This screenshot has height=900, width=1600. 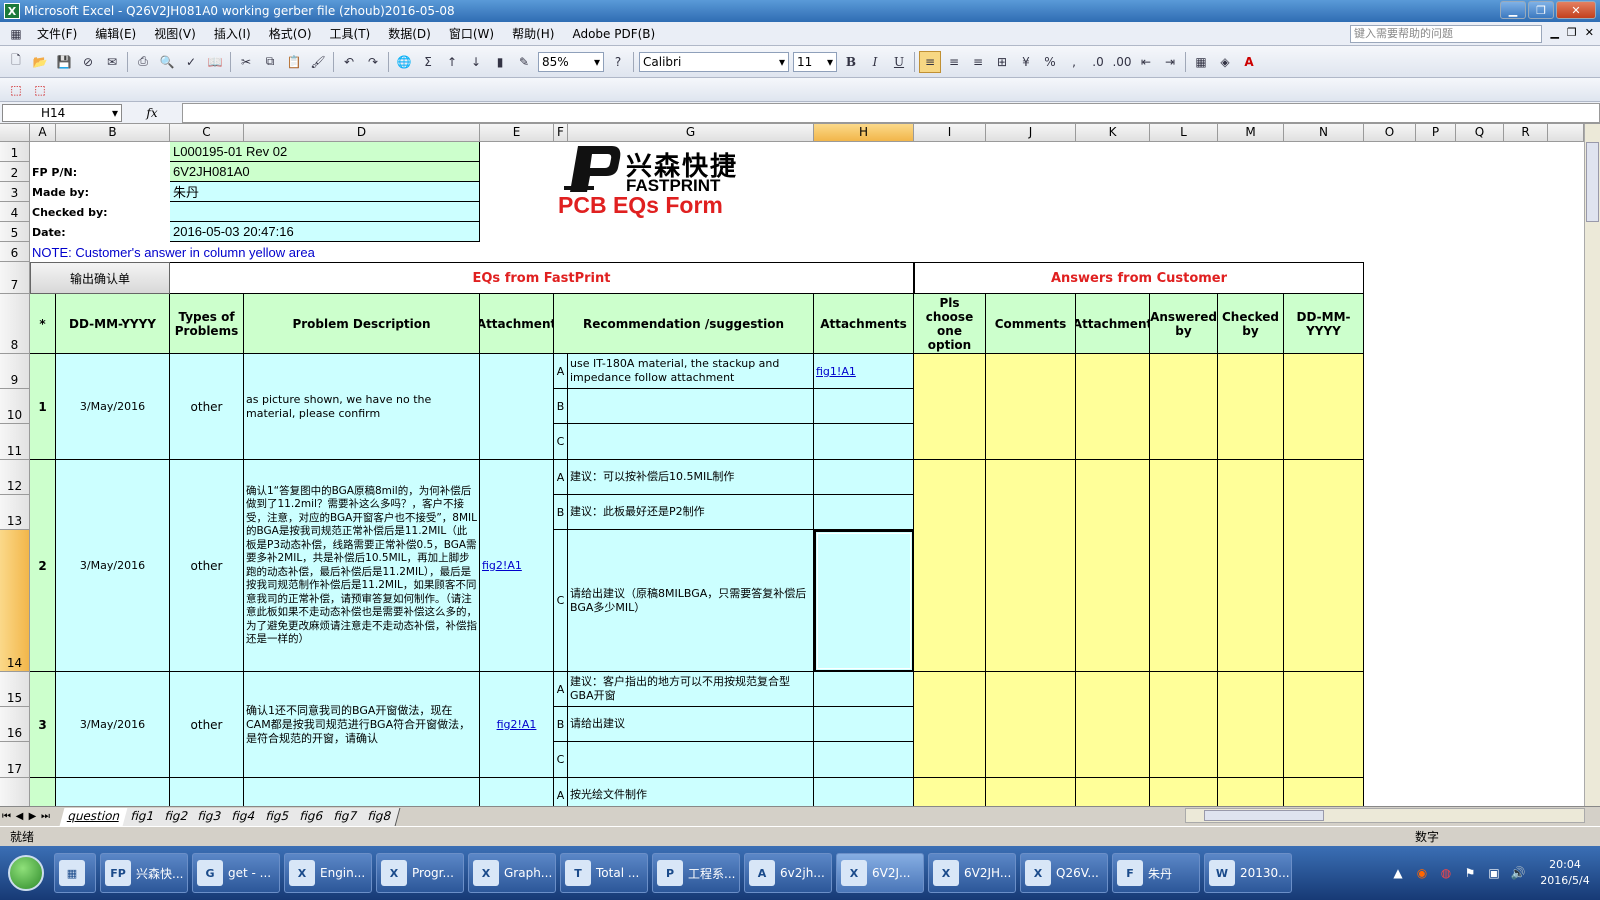 I want to click on row-header: 10, so click(x=15, y=406).